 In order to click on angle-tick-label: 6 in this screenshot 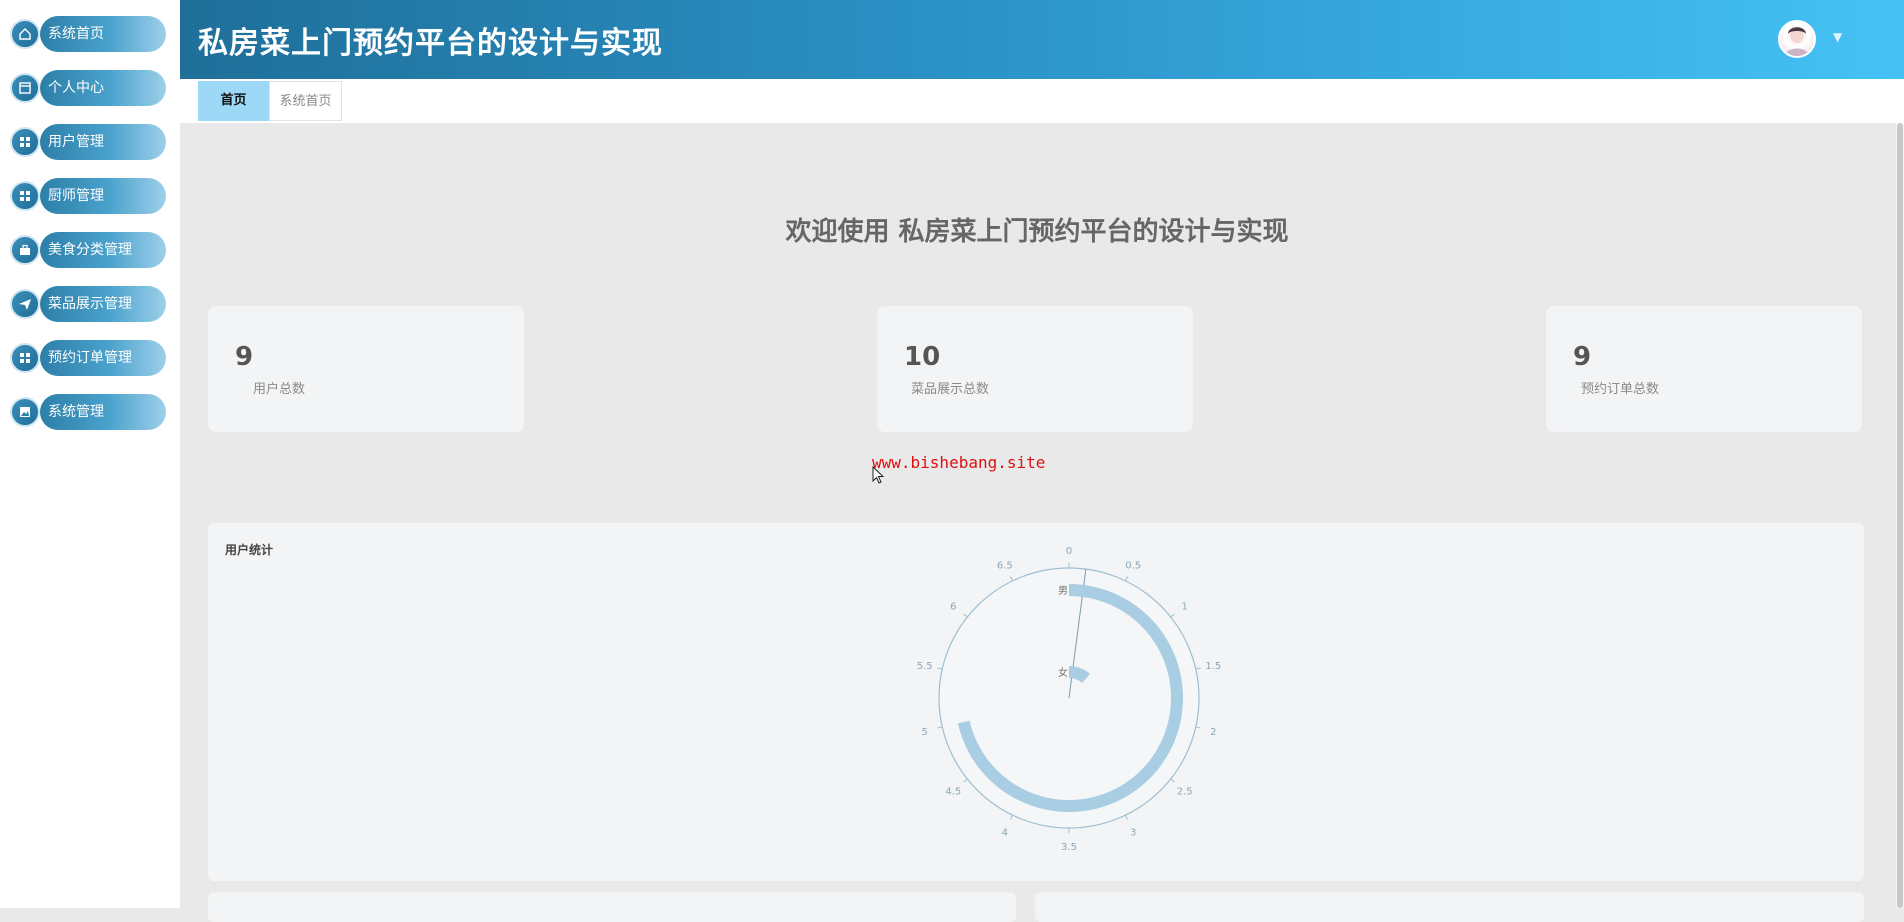, I will do `click(953, 607)`.